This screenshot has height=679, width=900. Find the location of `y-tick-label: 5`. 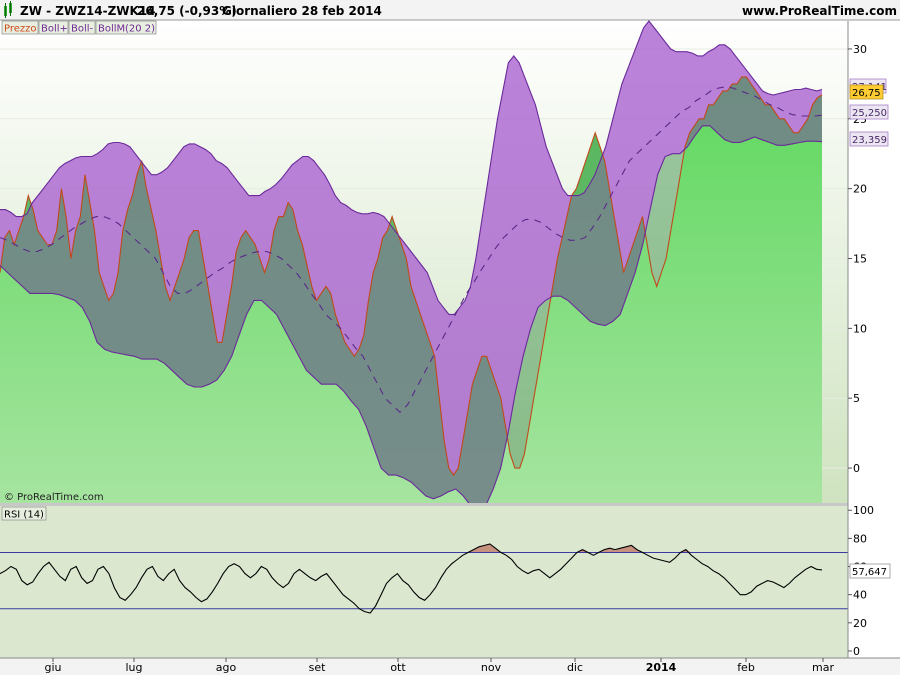

y-tick-label: 5 is located at coordinates (856, 398).